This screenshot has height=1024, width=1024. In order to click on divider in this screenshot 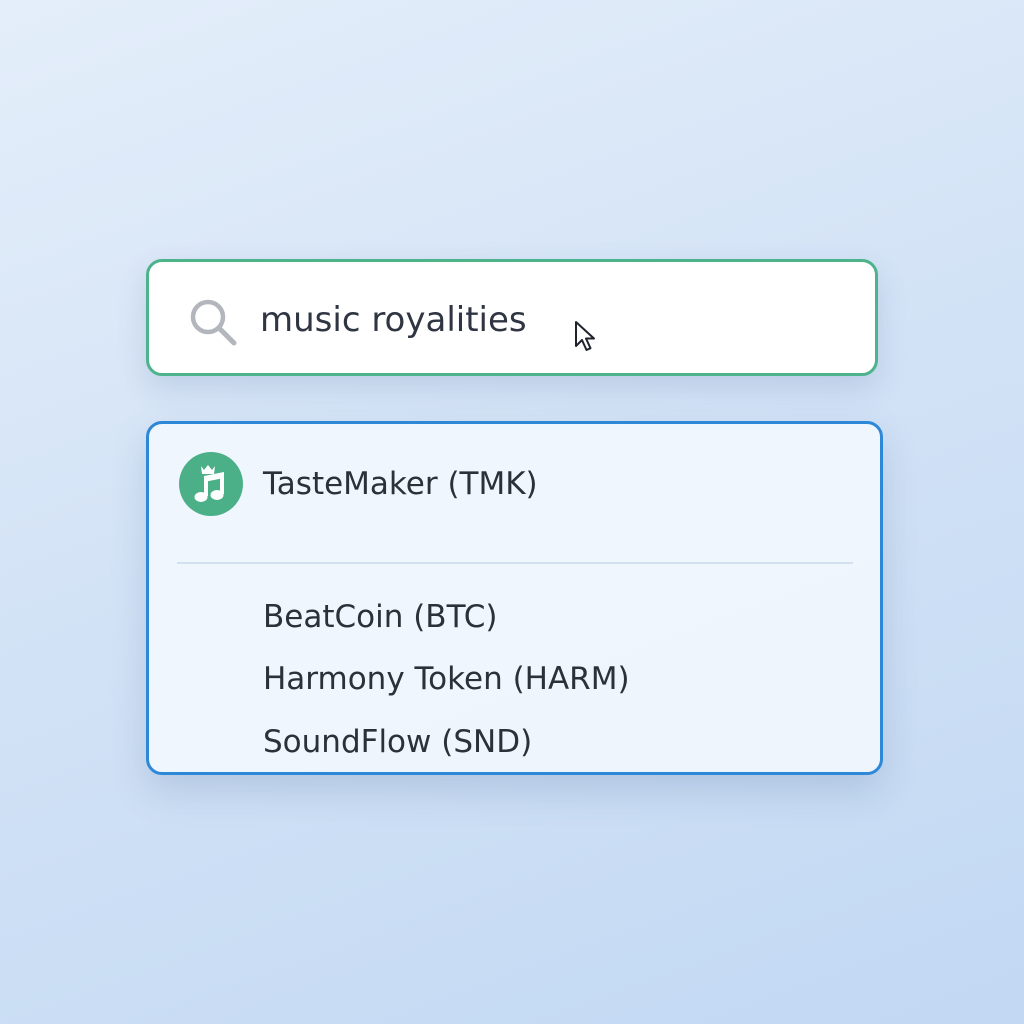, I will do `click(515, 563)`.